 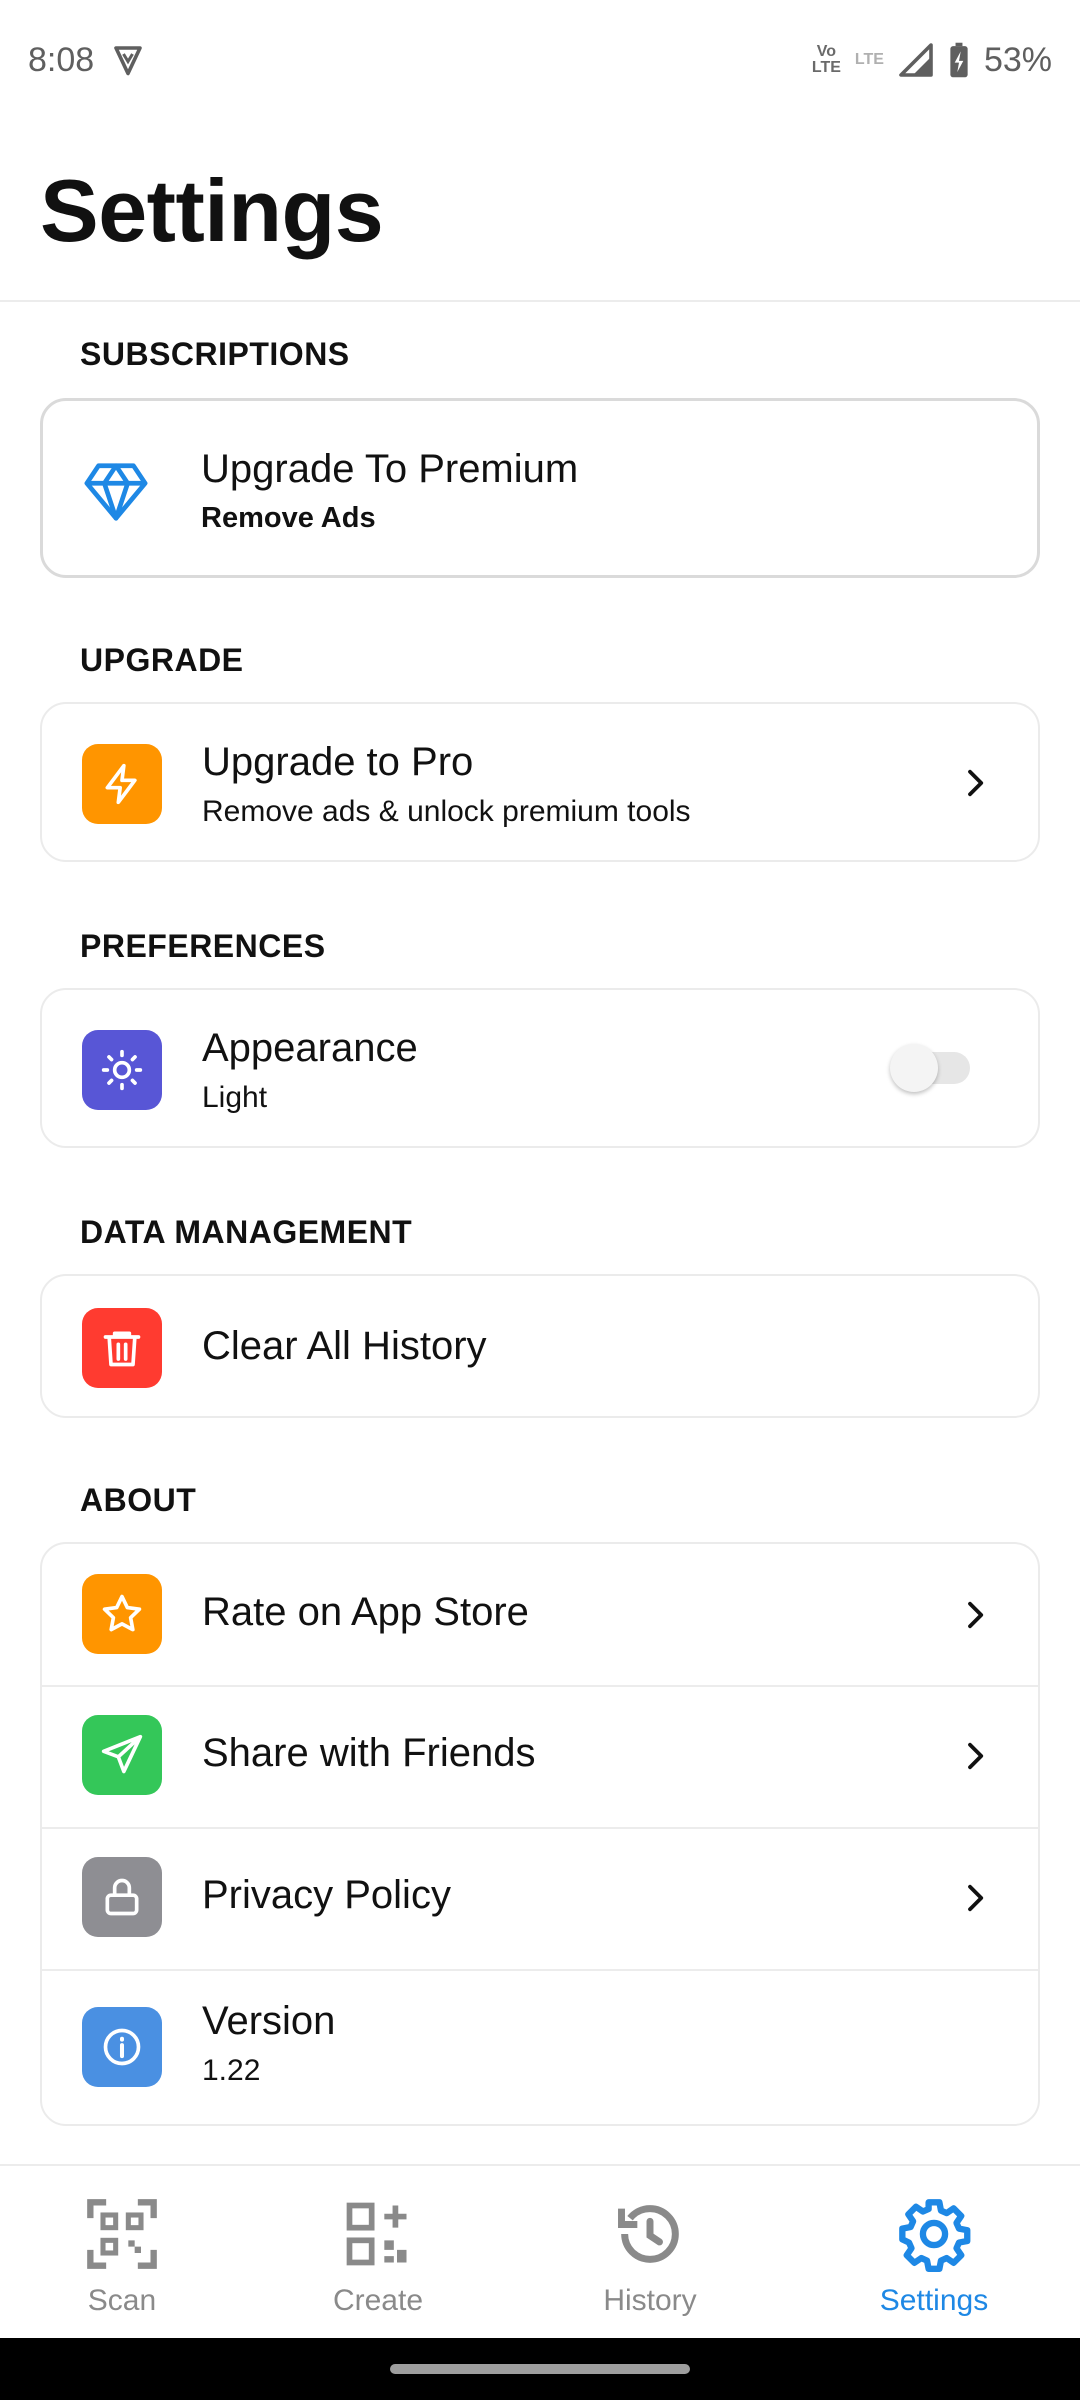 I want to click on section-title-preferences: PREFERENCES, so click(x=203, y=946).